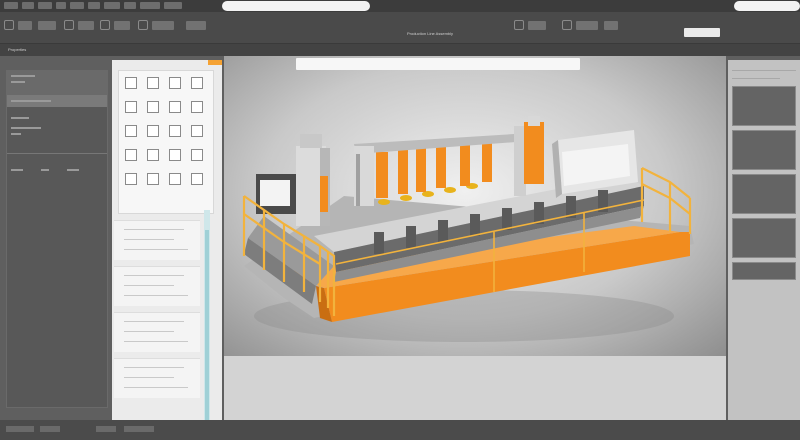 The image size is (800, 440). What do you see at coordinates (519, 25) in the screenshot?
I see `layers-icon` at bounding box center [519, 25].